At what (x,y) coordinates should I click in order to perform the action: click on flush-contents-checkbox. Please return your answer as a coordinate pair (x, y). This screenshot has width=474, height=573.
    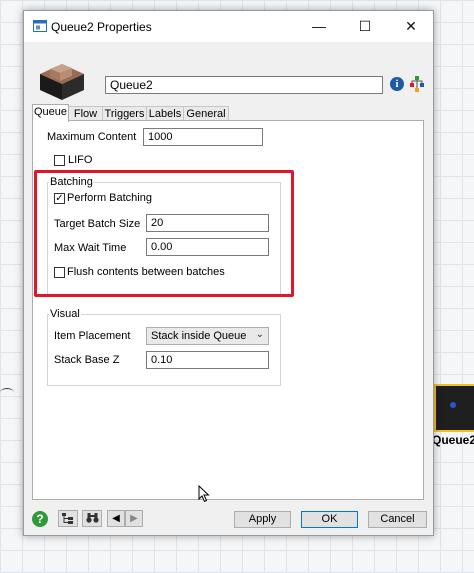
    Looking at the image, I should click on (59, 272).